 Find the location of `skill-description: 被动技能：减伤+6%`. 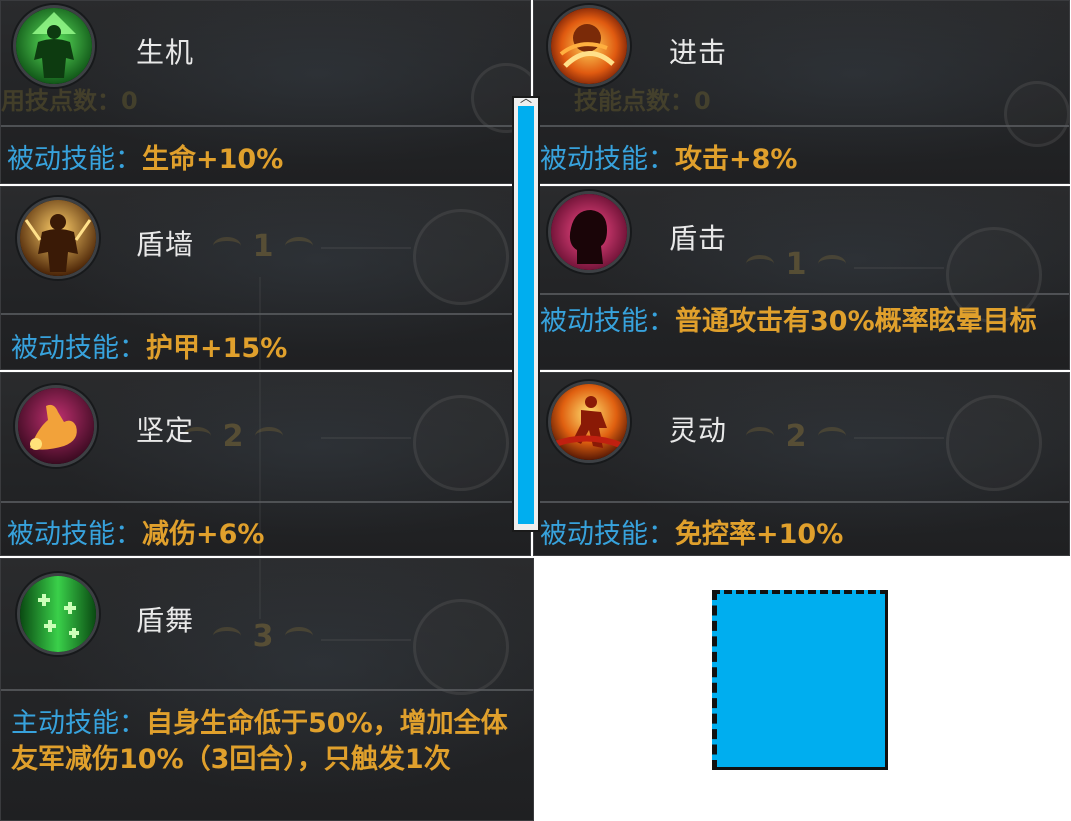

skill-description: 被动技能：减伤+6% is located at coordinates (264, 535).